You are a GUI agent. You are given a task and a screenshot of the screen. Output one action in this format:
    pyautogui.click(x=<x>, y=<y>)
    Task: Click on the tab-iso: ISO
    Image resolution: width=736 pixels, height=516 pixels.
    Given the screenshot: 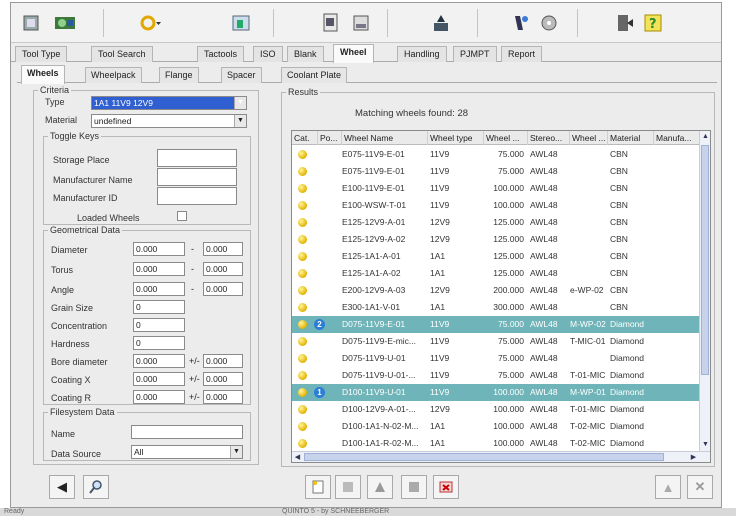 What is the action you would take?
    pyautogui.click(x=268, y=54)
    